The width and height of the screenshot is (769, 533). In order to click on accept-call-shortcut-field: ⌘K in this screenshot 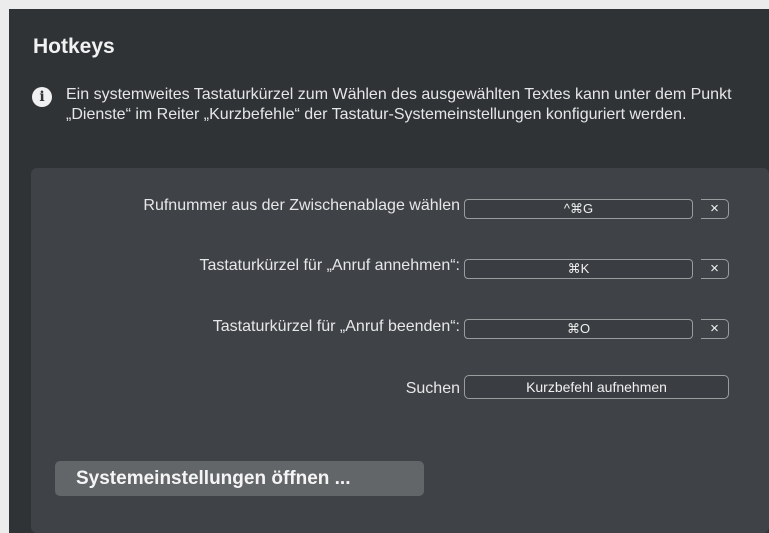, I will do `click(578, 269)`.